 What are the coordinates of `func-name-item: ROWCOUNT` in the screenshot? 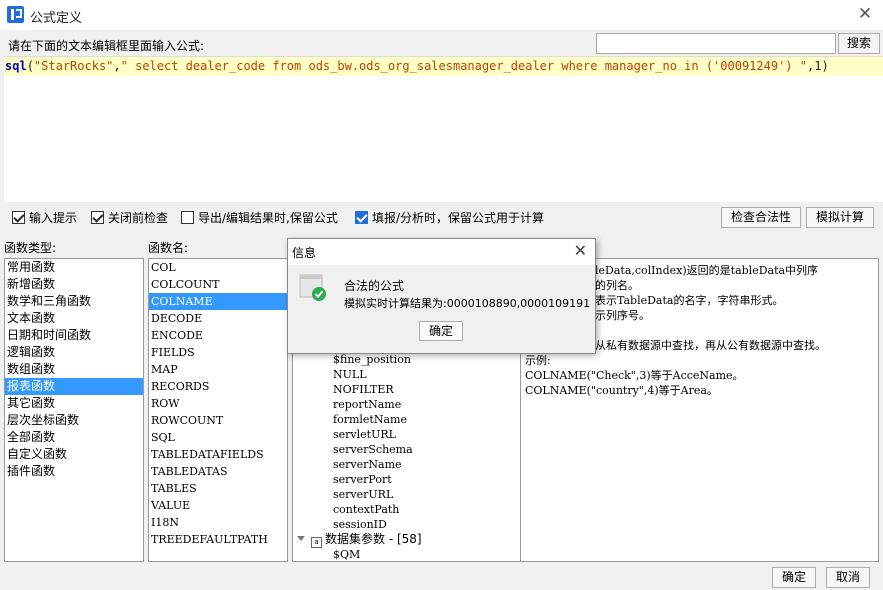 It's located at (218, 420).